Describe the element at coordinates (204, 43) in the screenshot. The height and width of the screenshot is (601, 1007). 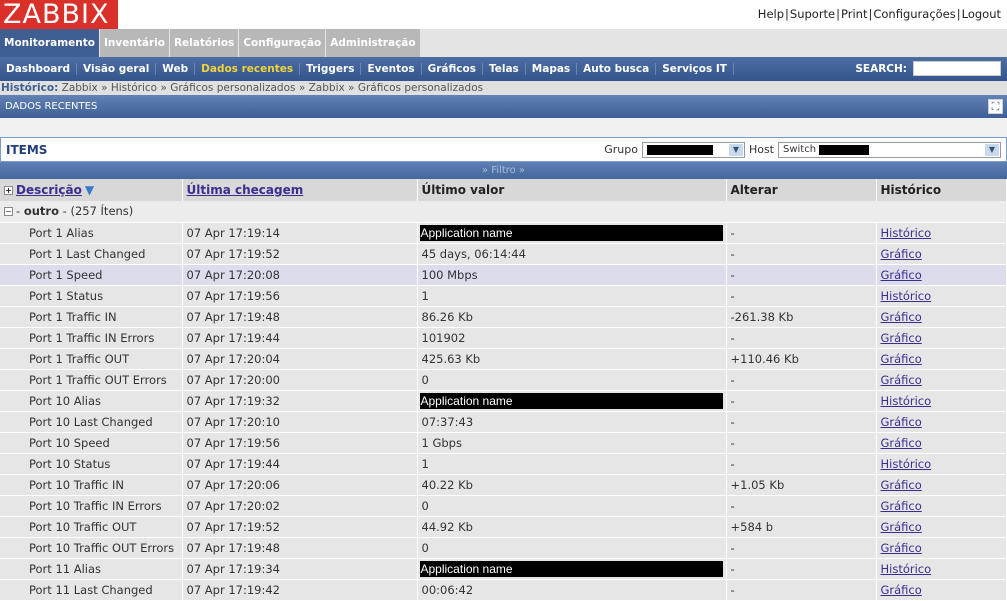
I see `main-menu-item: Relatórios` at that location.